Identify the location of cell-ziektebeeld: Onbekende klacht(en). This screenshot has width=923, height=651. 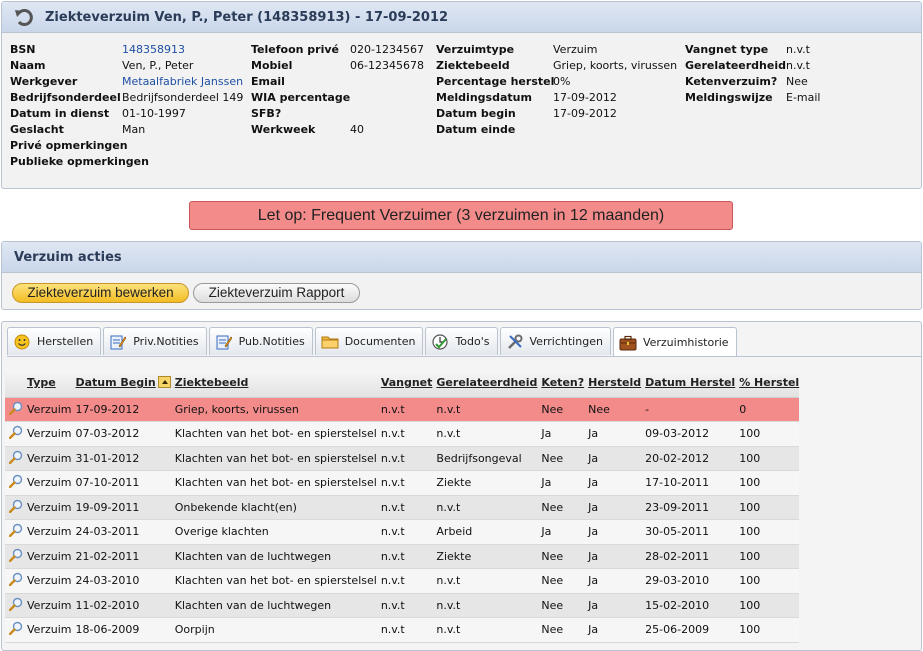
(273, 507).